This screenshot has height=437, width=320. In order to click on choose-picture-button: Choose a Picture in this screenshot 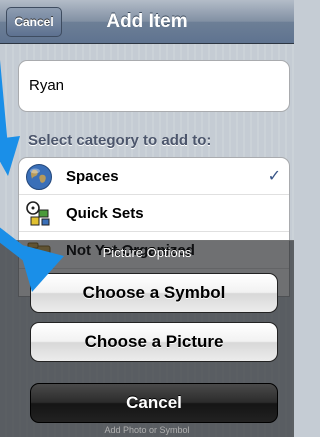, I will do `click(154, 342)`.